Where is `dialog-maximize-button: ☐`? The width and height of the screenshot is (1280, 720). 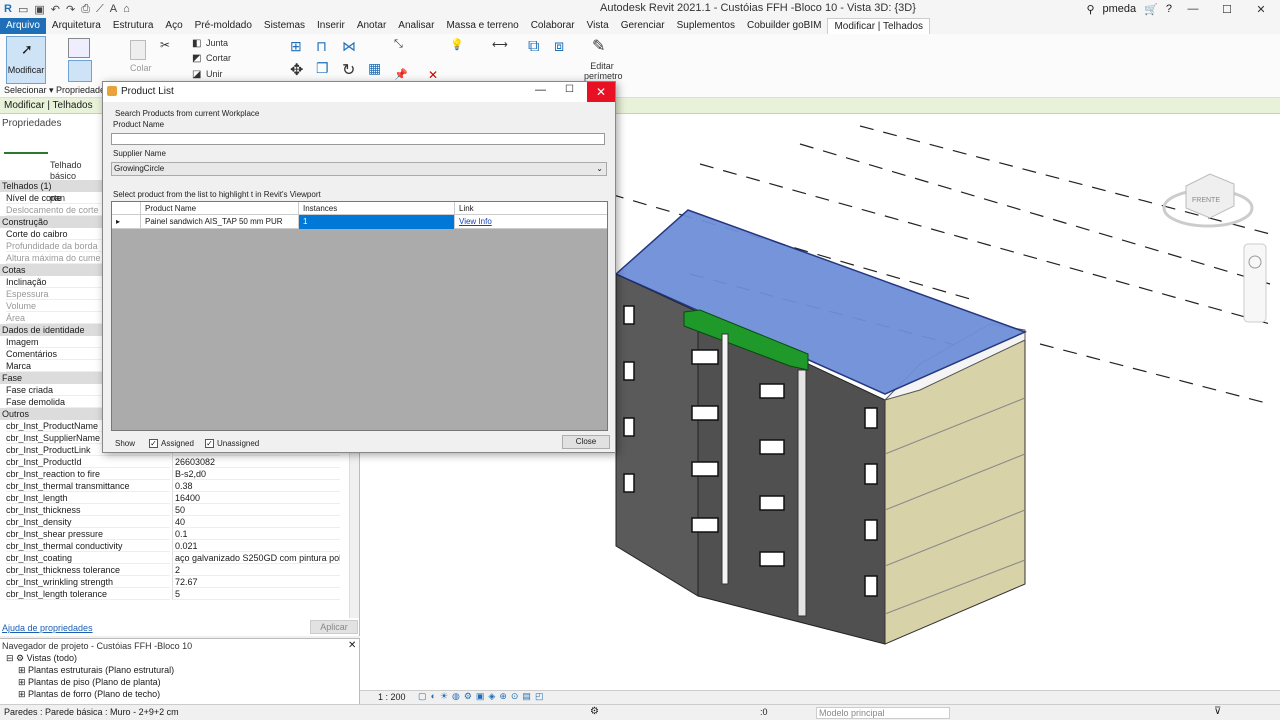 dialog-maximize-button: ☐ is located at coordinates (569, 89).